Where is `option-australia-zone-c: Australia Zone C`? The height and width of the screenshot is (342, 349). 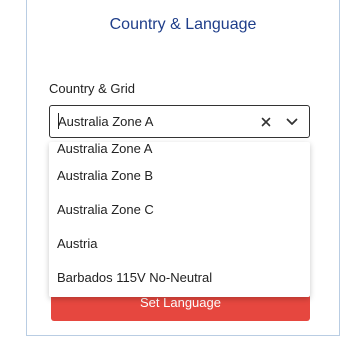 option-australia-zone-c: Australia Zone C is located at coordinates (179, 210).